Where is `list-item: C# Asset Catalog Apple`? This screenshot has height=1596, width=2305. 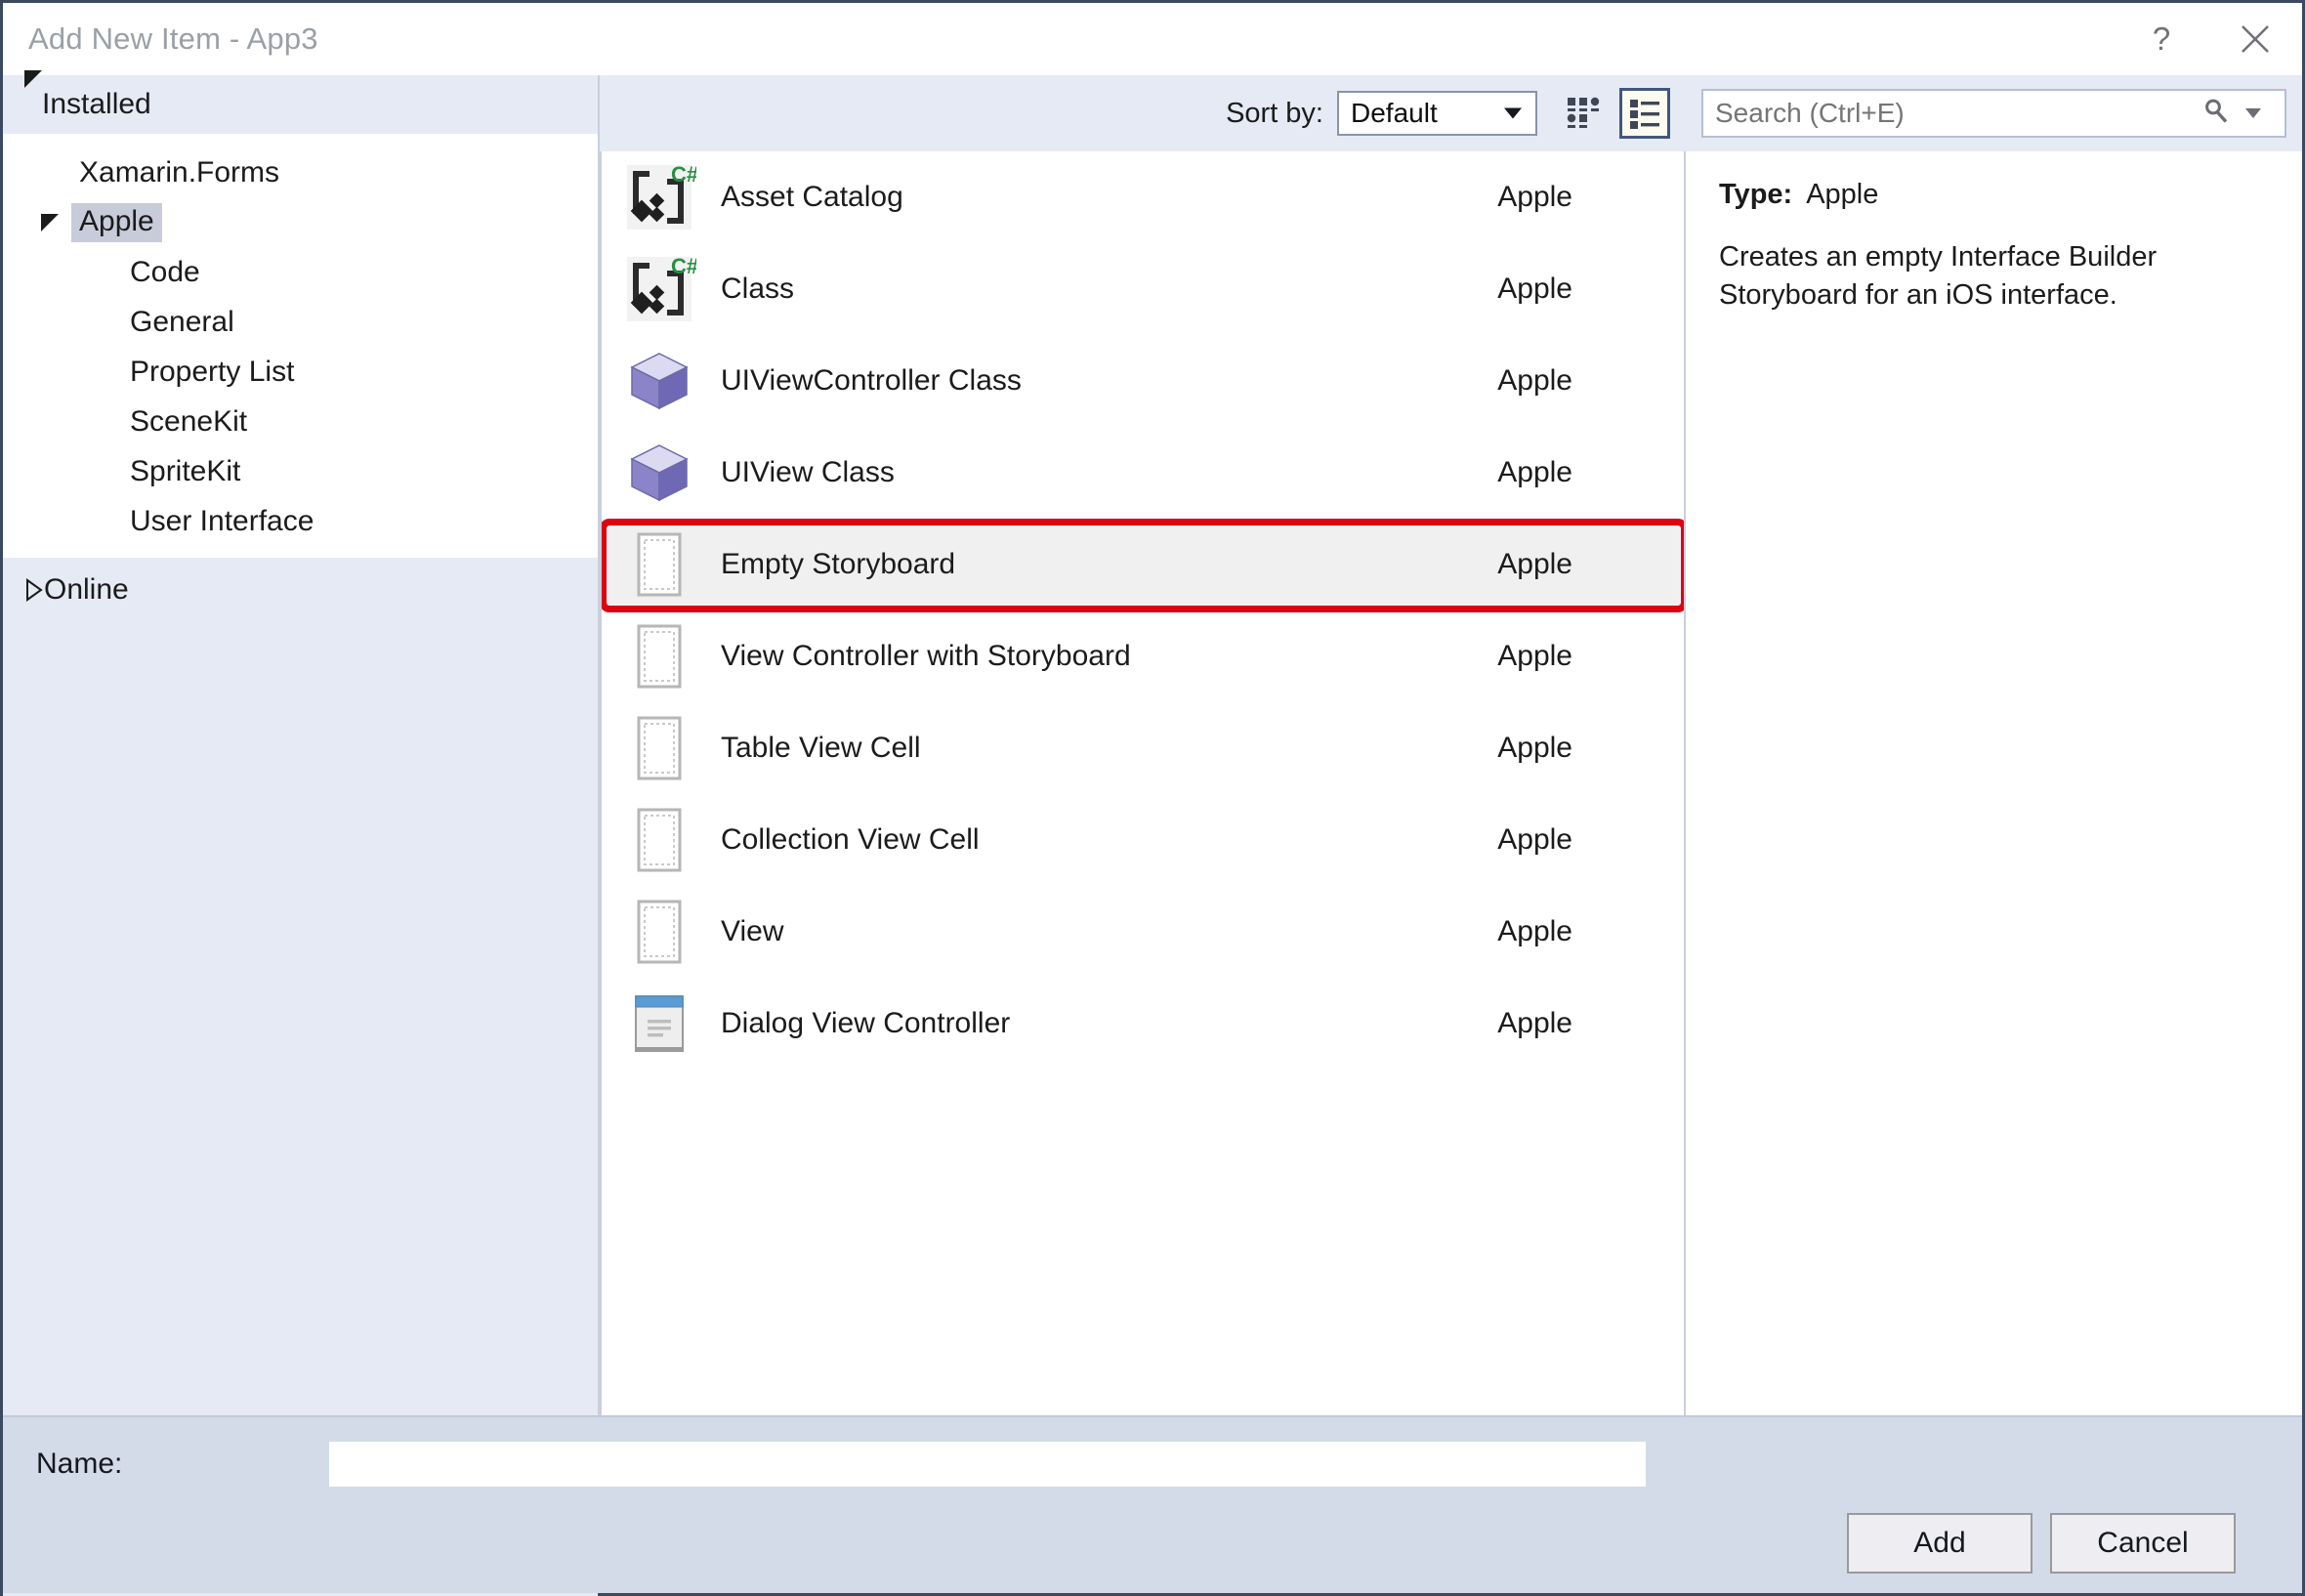 list-item: C# Asset Catalog Apple is located at coordinates (1143, 197).